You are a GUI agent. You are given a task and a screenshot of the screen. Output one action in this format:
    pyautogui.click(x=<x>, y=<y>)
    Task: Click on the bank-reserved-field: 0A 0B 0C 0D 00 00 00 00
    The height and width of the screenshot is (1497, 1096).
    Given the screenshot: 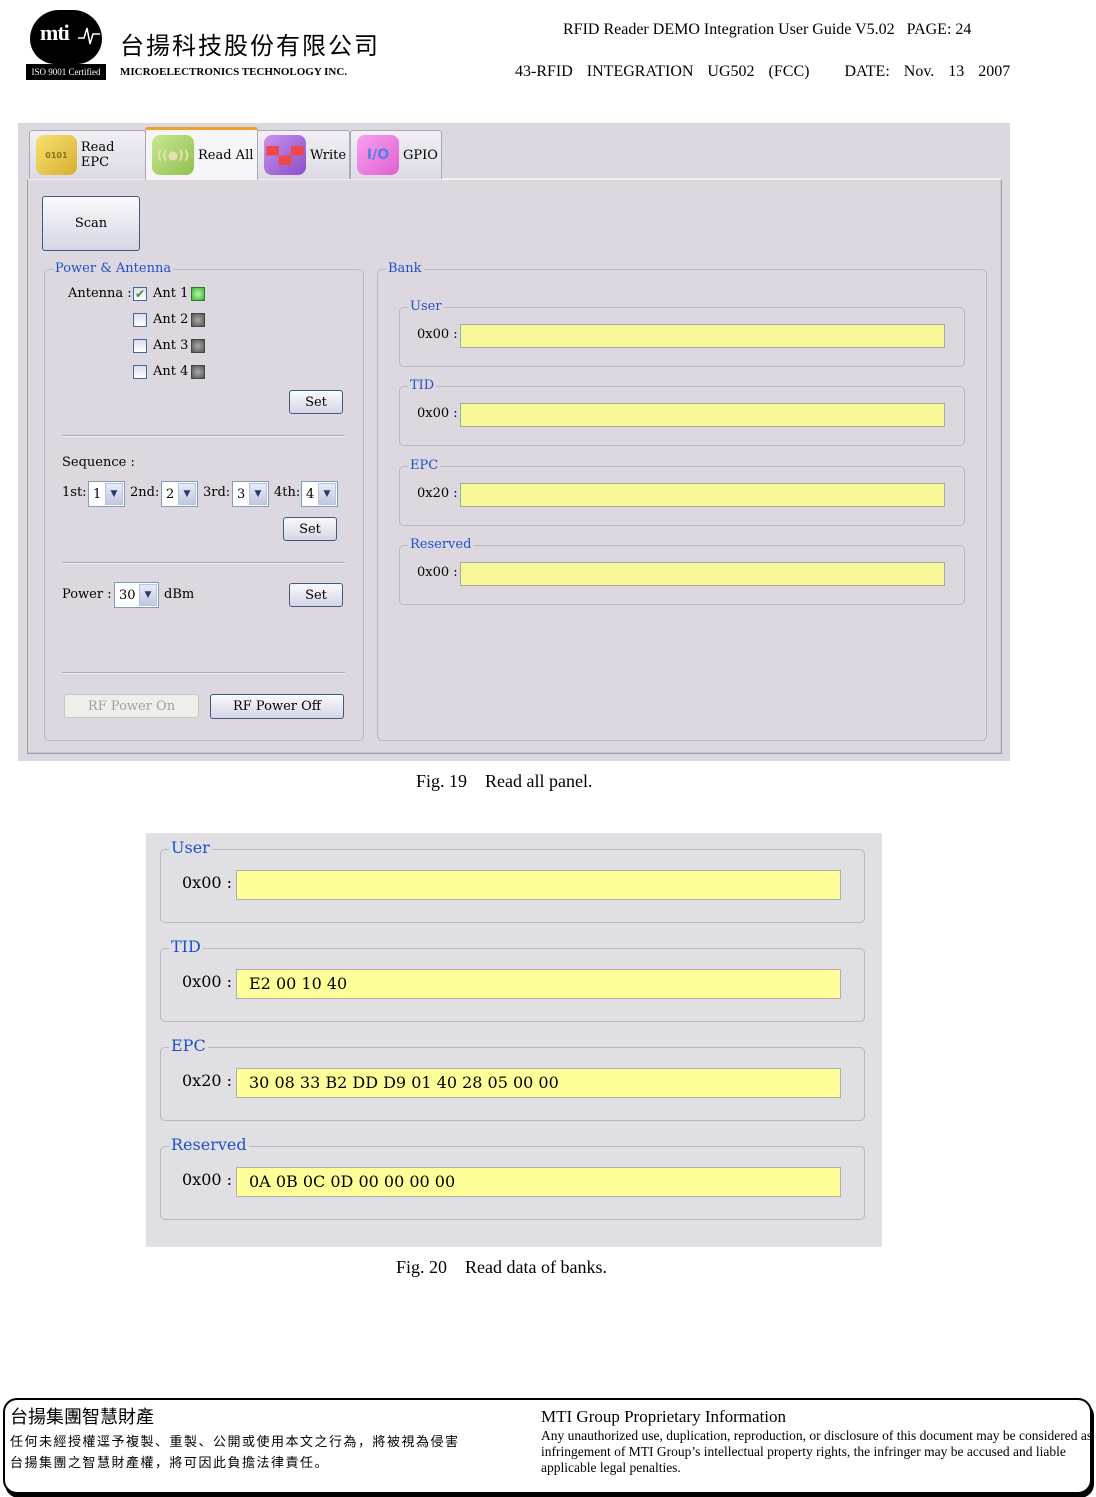 What is the action you would take?
    pyautogui.click(x=538, y=1182)
    